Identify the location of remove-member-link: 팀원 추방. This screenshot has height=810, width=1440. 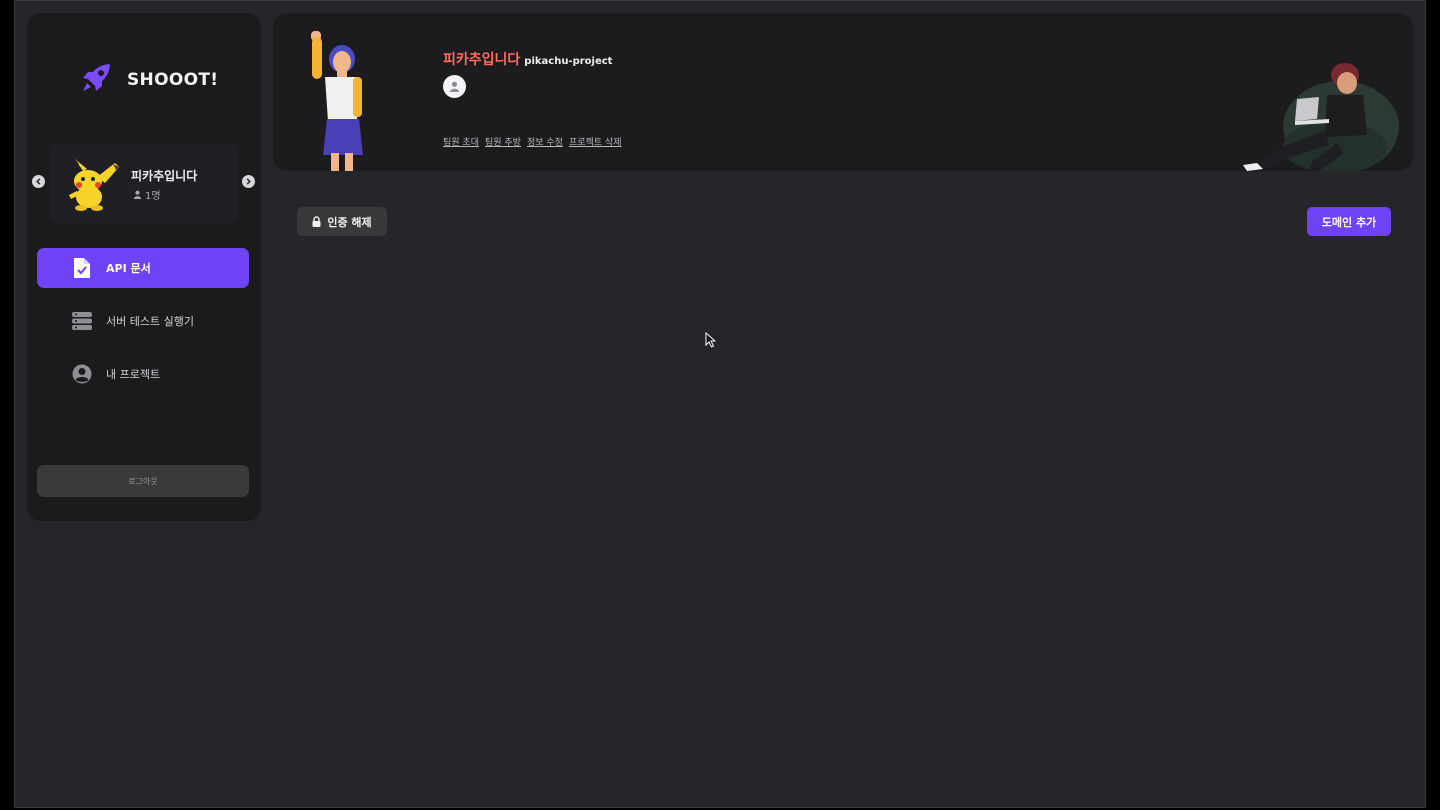
(503, 141).